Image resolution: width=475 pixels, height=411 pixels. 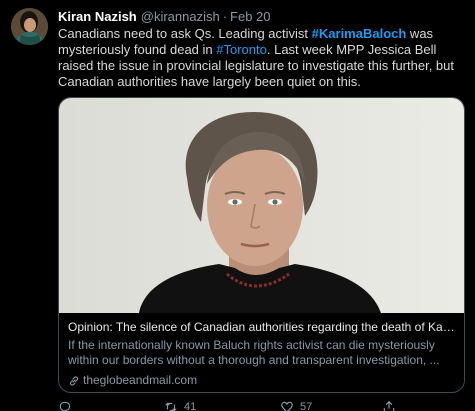 What do you see at coordinates (180, 16) in the screenshot?
I see `author-handle: @kirannazish` at bounding box center [180, 16].